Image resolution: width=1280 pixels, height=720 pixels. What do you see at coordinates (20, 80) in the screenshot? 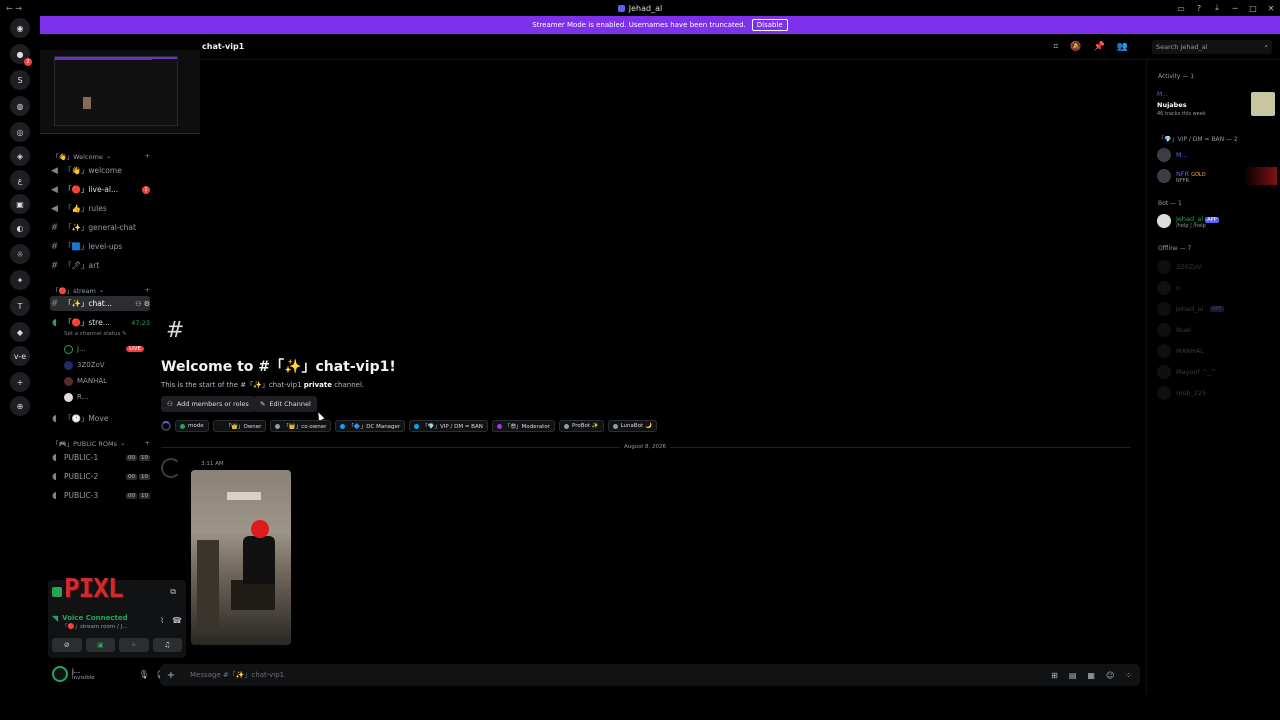
I see `server-icon: S` at bounding box center [20, 80].